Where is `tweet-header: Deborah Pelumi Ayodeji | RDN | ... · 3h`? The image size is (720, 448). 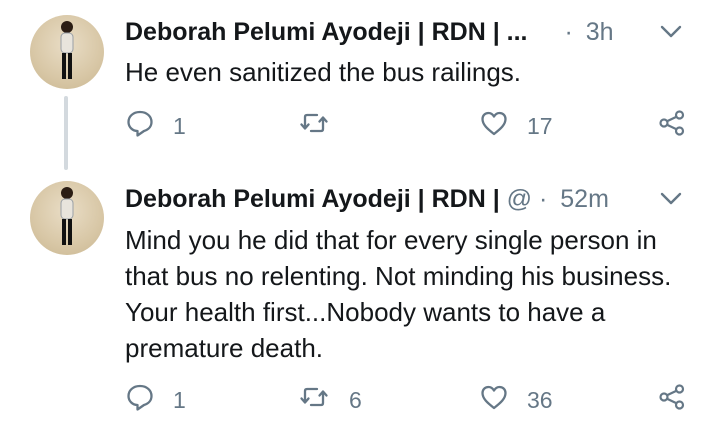
tweet-header: Deborah Pelumi Ayodeji | RDN | ... · 3h is located at coordinates (407, 32).